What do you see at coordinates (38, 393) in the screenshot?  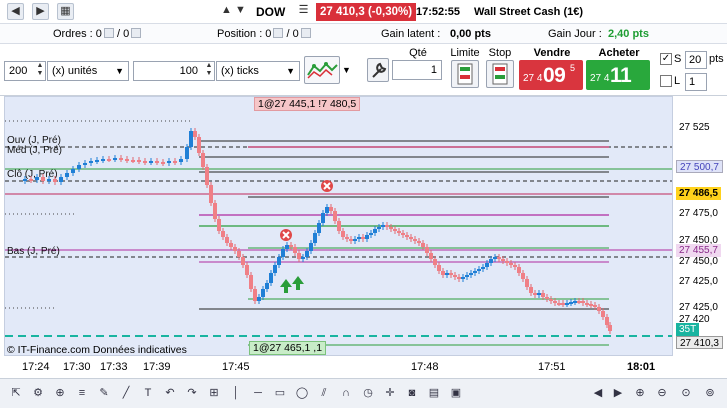 I see `settings-icon: ⚙` at bounding box center [38, 393].